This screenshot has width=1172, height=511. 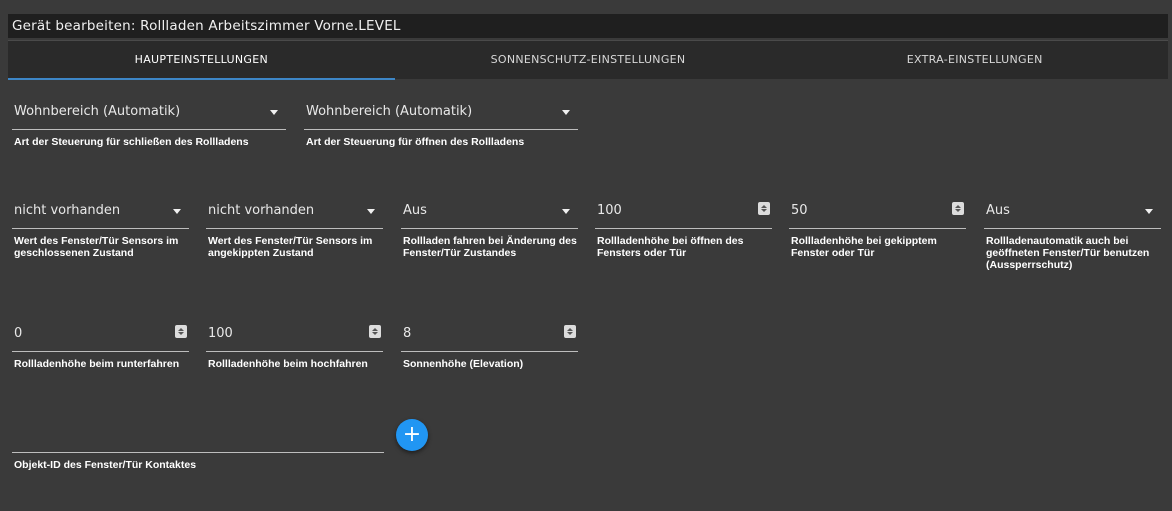 What do you see at coordinates (97, 364) in the screenshot?
I see `field-label: Rollladenhöhe beim runterfahren` at bounding box center [97, 364].